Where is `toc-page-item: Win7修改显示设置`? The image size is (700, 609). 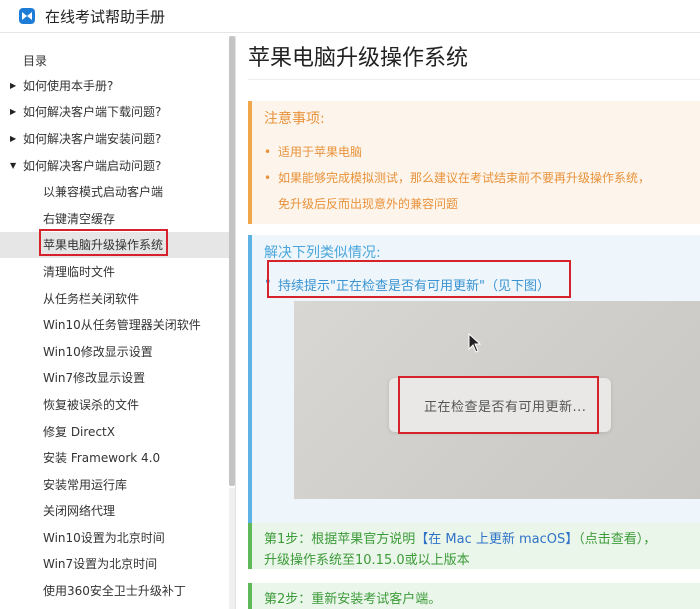
toc-page-item: Win7修改显示设置 is located at coordinates (115, 378).